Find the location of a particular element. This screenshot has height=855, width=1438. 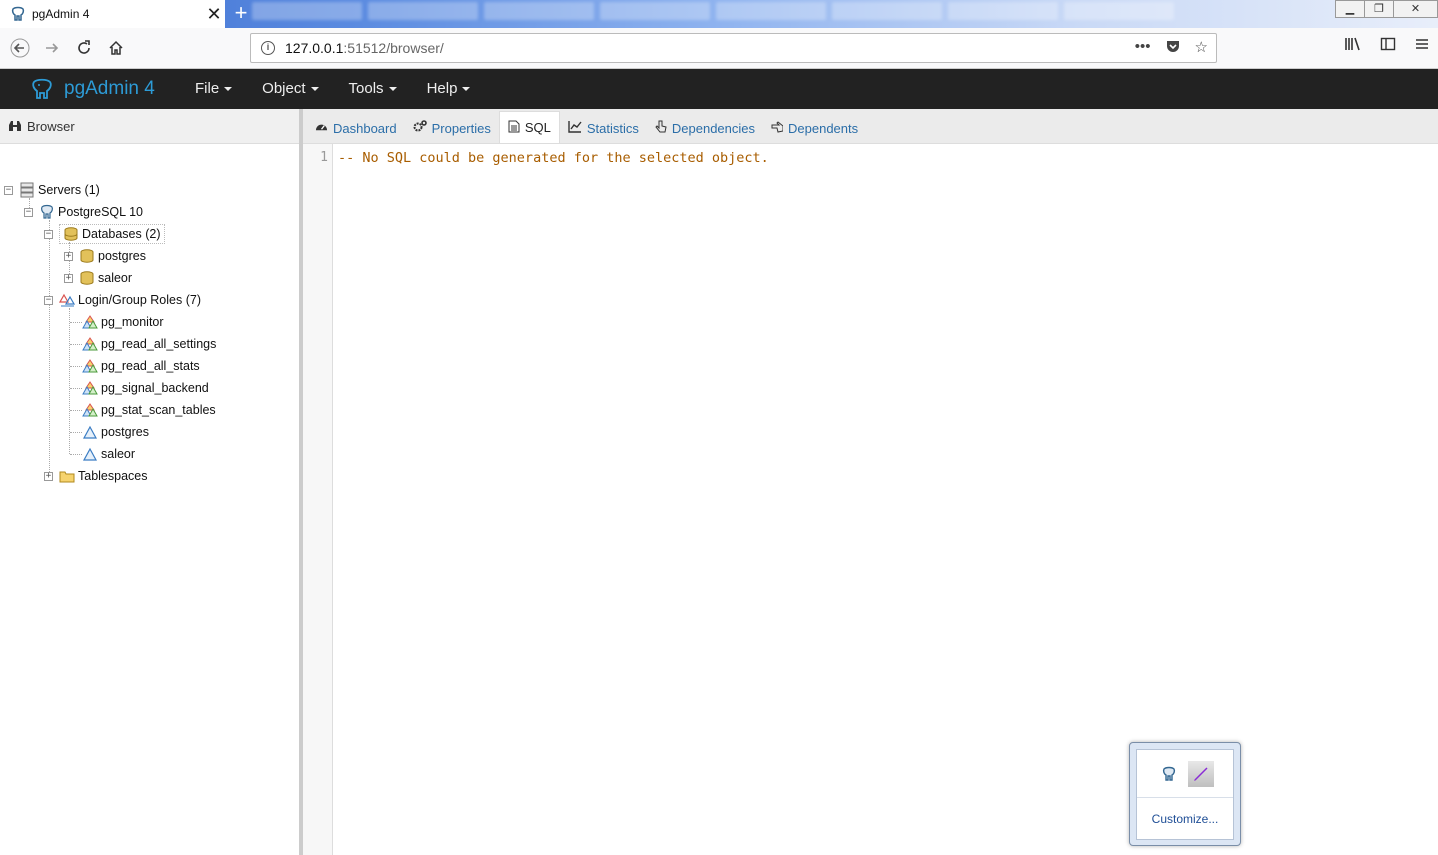

tree-label: Servers (1) is located at coordinates (69, 190).